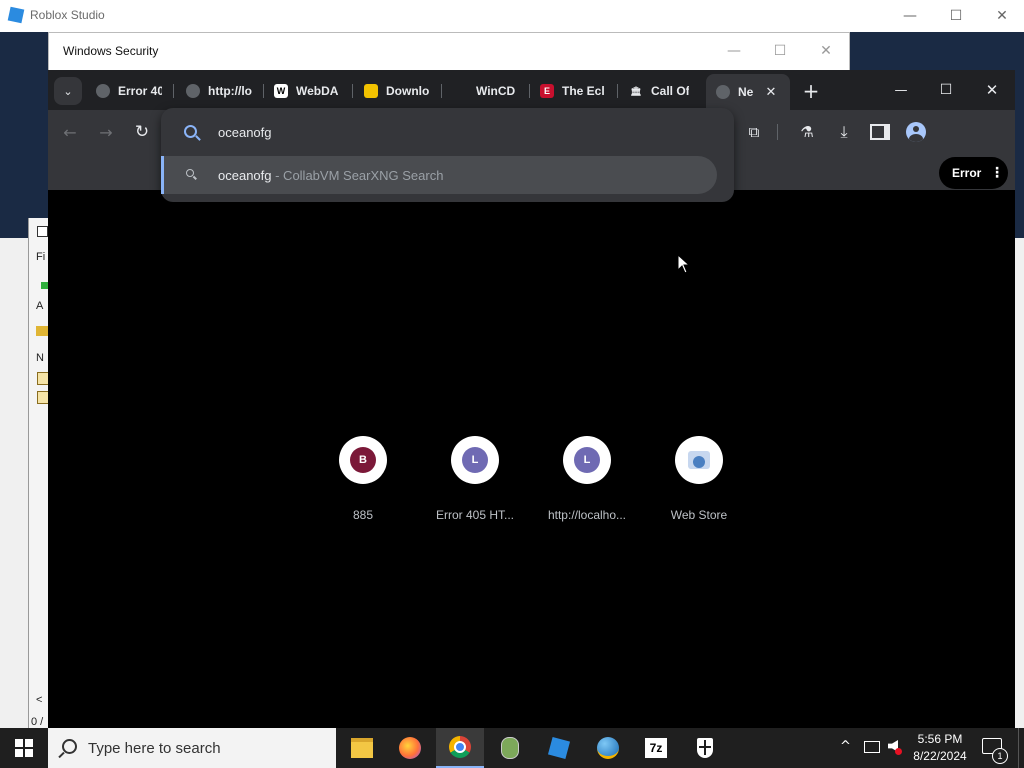 The height and width of the screenshot is (768, 1024). I want to click on close-tab-icon: ✕, so click(771, 92).